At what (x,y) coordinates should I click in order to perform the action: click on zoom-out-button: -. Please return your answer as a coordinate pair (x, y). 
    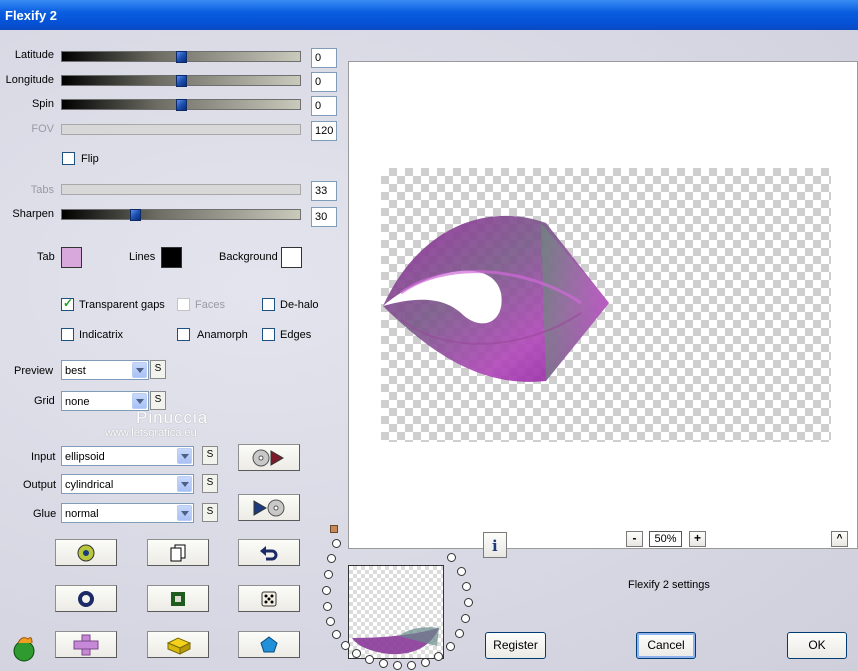
    Looking at the image, I should click on (634, 539).